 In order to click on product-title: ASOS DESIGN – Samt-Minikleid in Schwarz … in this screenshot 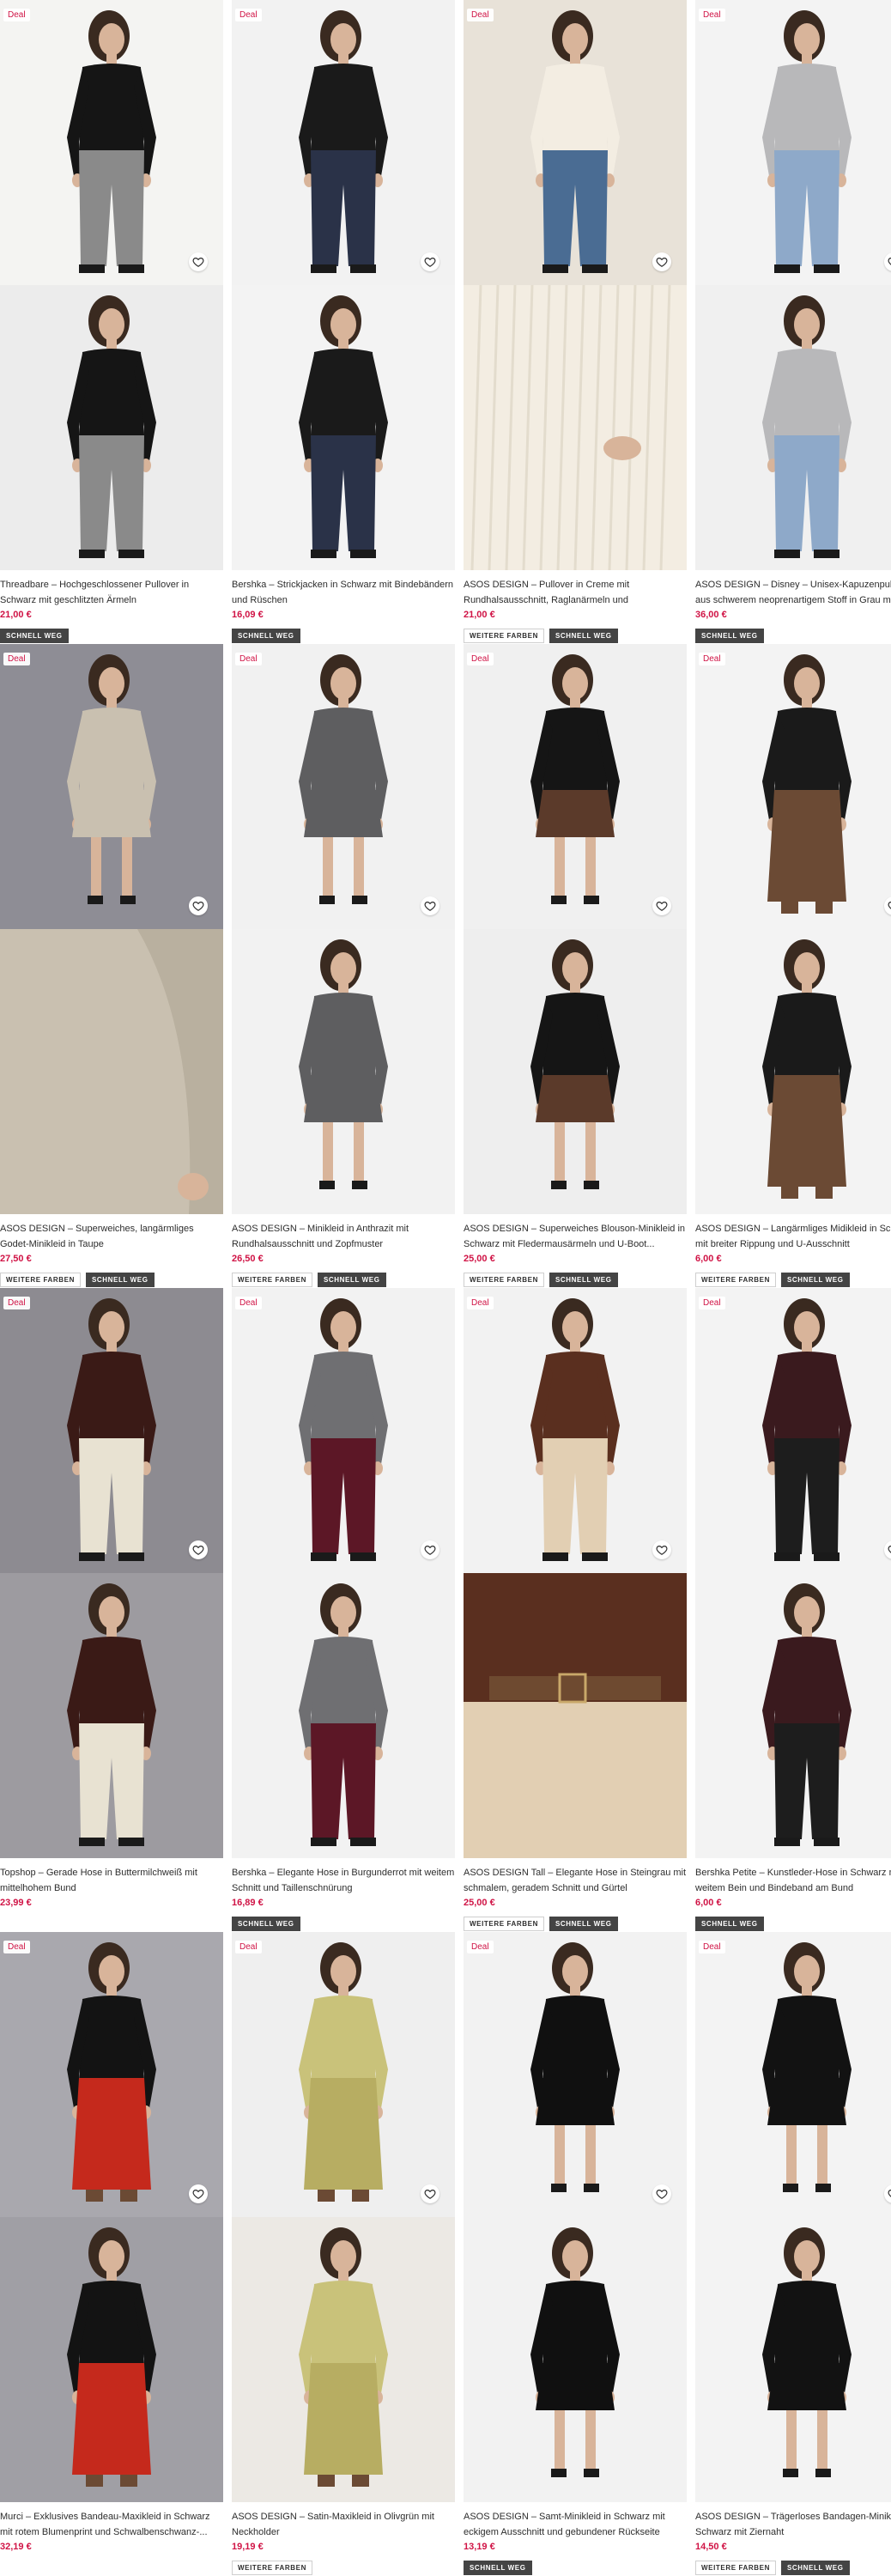, I will do `click(575, 2524)`.